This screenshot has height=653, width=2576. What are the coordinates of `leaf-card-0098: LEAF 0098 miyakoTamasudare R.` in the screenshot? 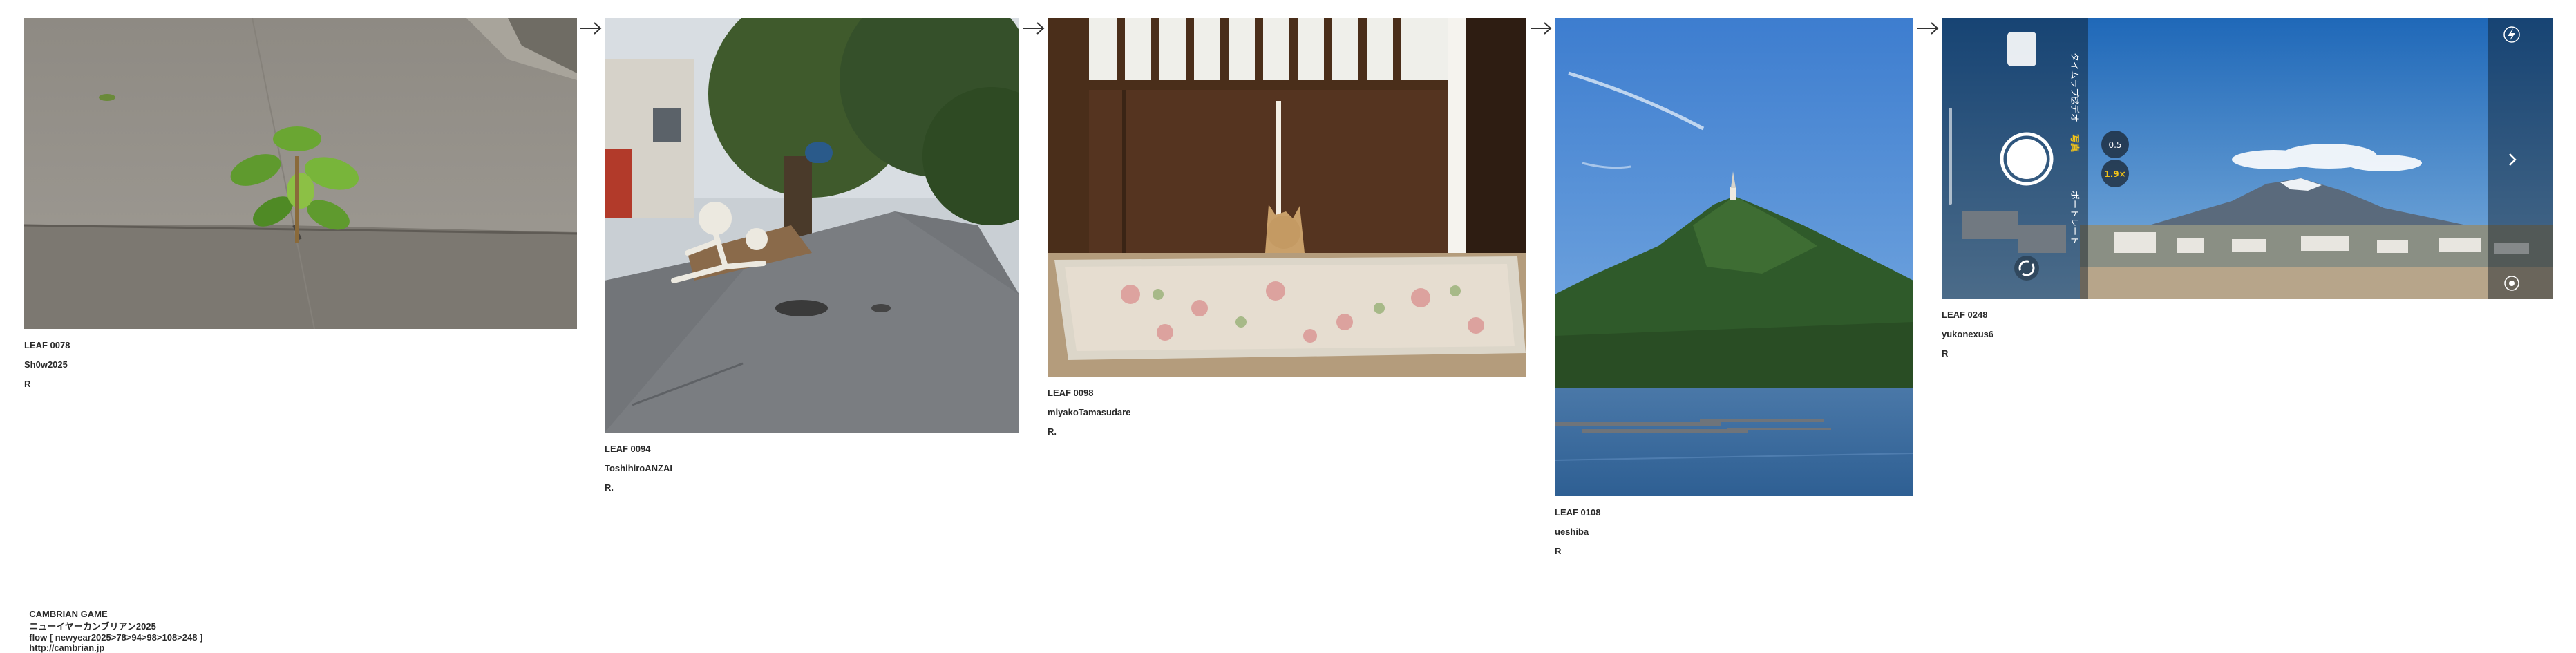 It's located at (1287, 230).